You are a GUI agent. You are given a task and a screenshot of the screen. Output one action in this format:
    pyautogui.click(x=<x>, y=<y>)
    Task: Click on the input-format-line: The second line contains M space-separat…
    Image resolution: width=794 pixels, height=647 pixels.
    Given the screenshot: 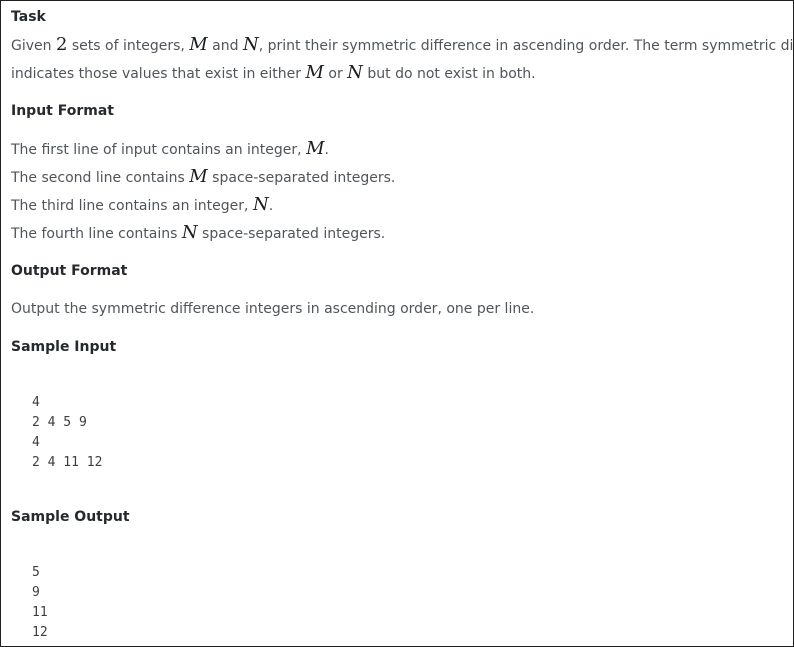 What is the action you would take?
    pyautogui.click(x=203, y=176)
    